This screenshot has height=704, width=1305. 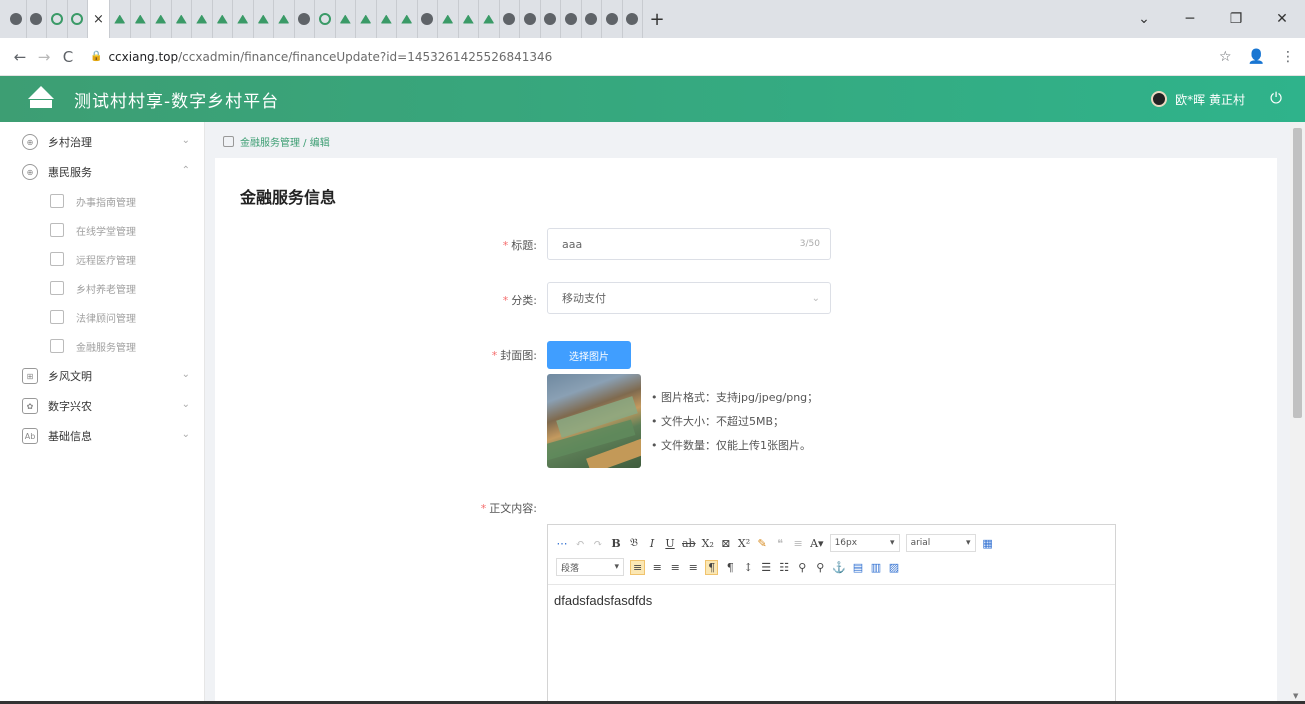 What do you see at coordinates (816, 543) in the screenshot?
I see `font-color-icon: A▾` at bounding box center [816, 543].